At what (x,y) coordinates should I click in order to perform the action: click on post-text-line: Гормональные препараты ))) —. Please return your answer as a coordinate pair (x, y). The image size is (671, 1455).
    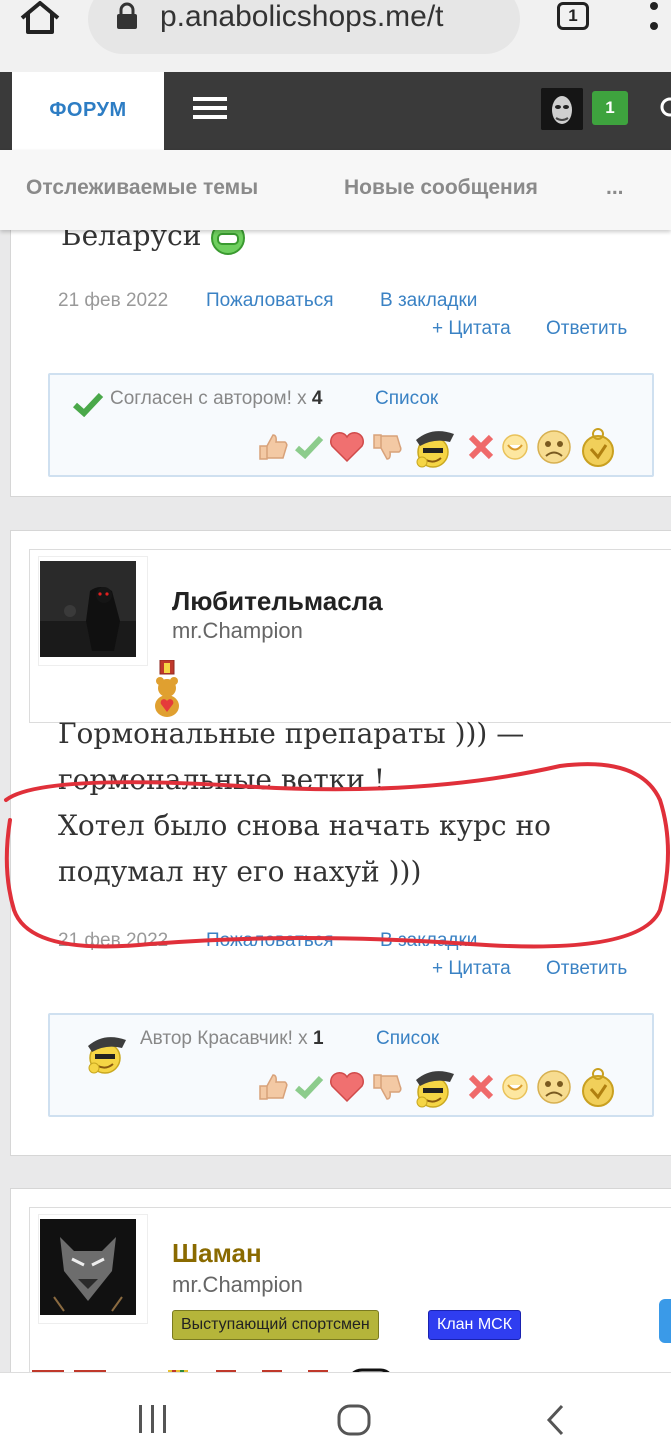
    Looking at the image, I should click on (291, 733).